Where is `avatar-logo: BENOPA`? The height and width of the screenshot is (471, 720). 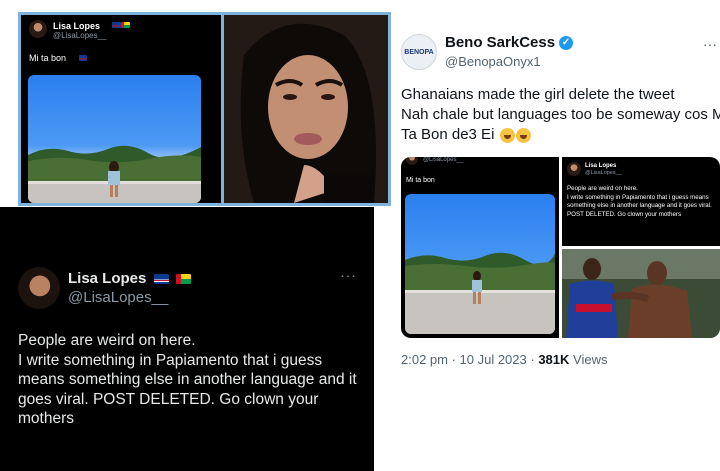
avatar-logo: BENOPA is located at coordinates (419, 52).